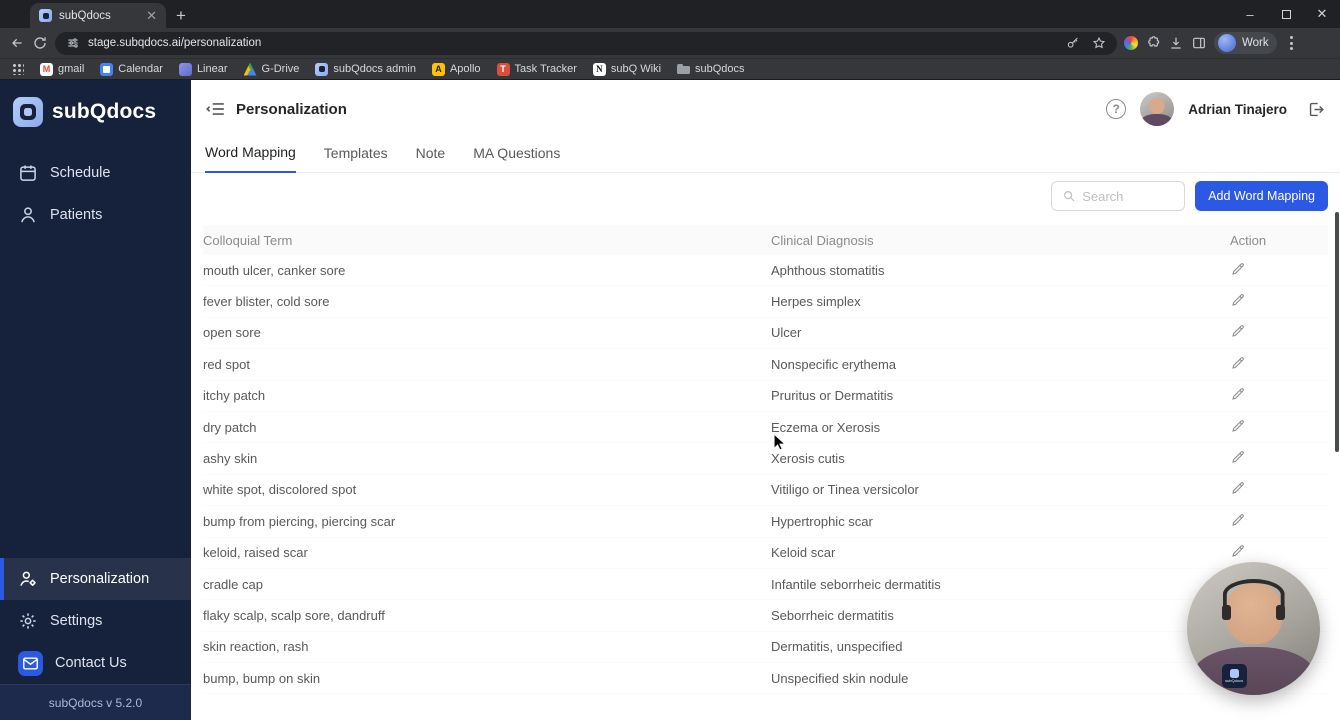 Image resolution: width=1340 pixels, height=720 pixels. Describe the element at coordinates (1153, 43) in the screenshot. I see `extensions-puzzle-icon` at that location.